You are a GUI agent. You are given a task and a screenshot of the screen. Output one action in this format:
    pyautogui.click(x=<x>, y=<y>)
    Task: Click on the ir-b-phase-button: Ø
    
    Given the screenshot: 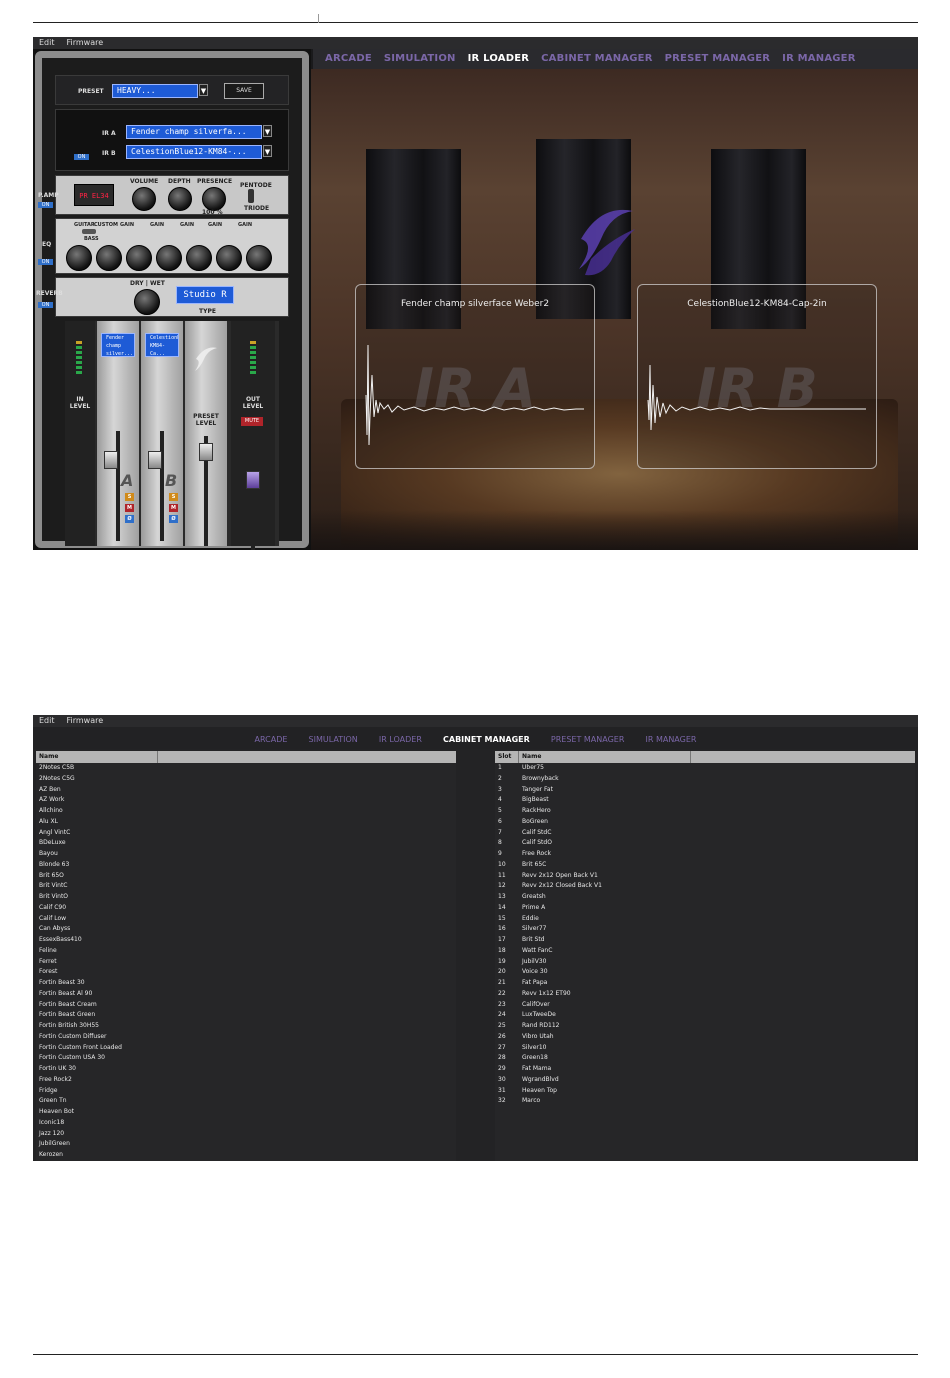 What is the action you would take?
    pyautogui.click(x=173, y=519)
    